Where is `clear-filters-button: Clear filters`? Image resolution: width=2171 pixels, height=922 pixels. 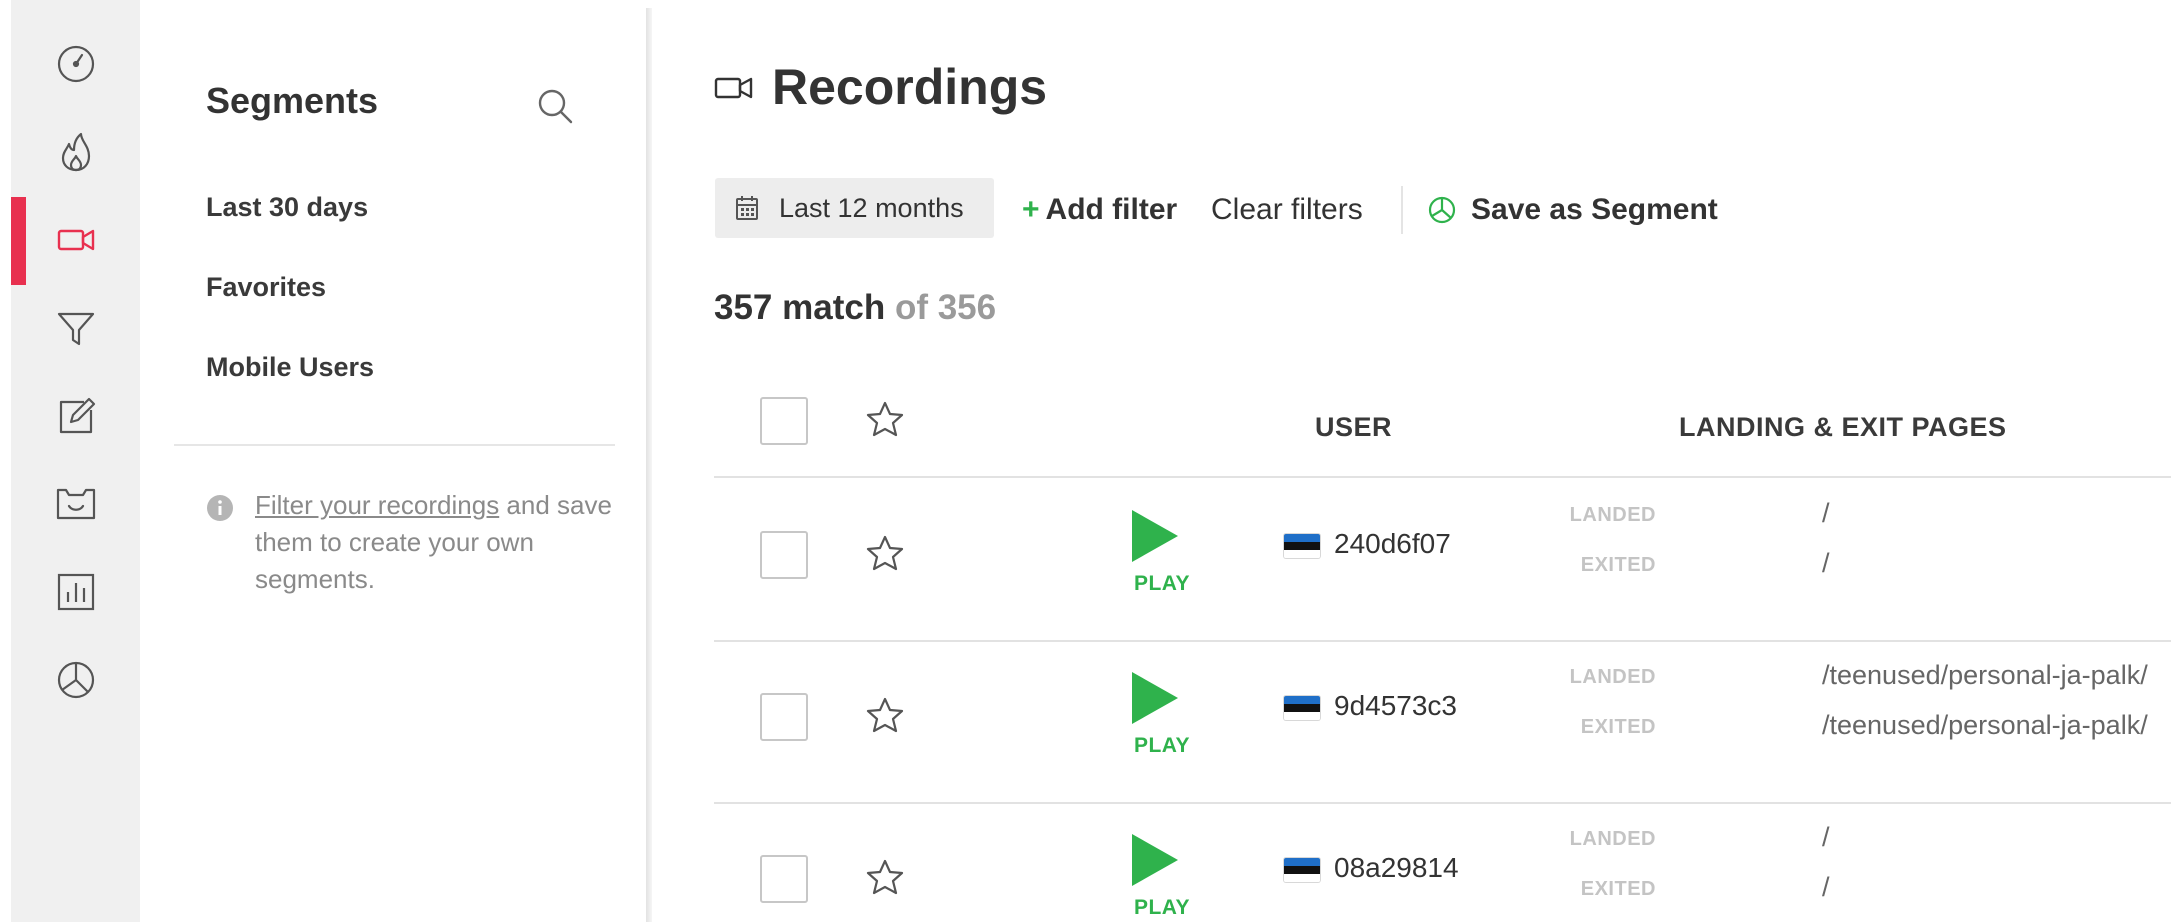 clear-filters-button: Clear filters is located at coordinates (1287, 210).